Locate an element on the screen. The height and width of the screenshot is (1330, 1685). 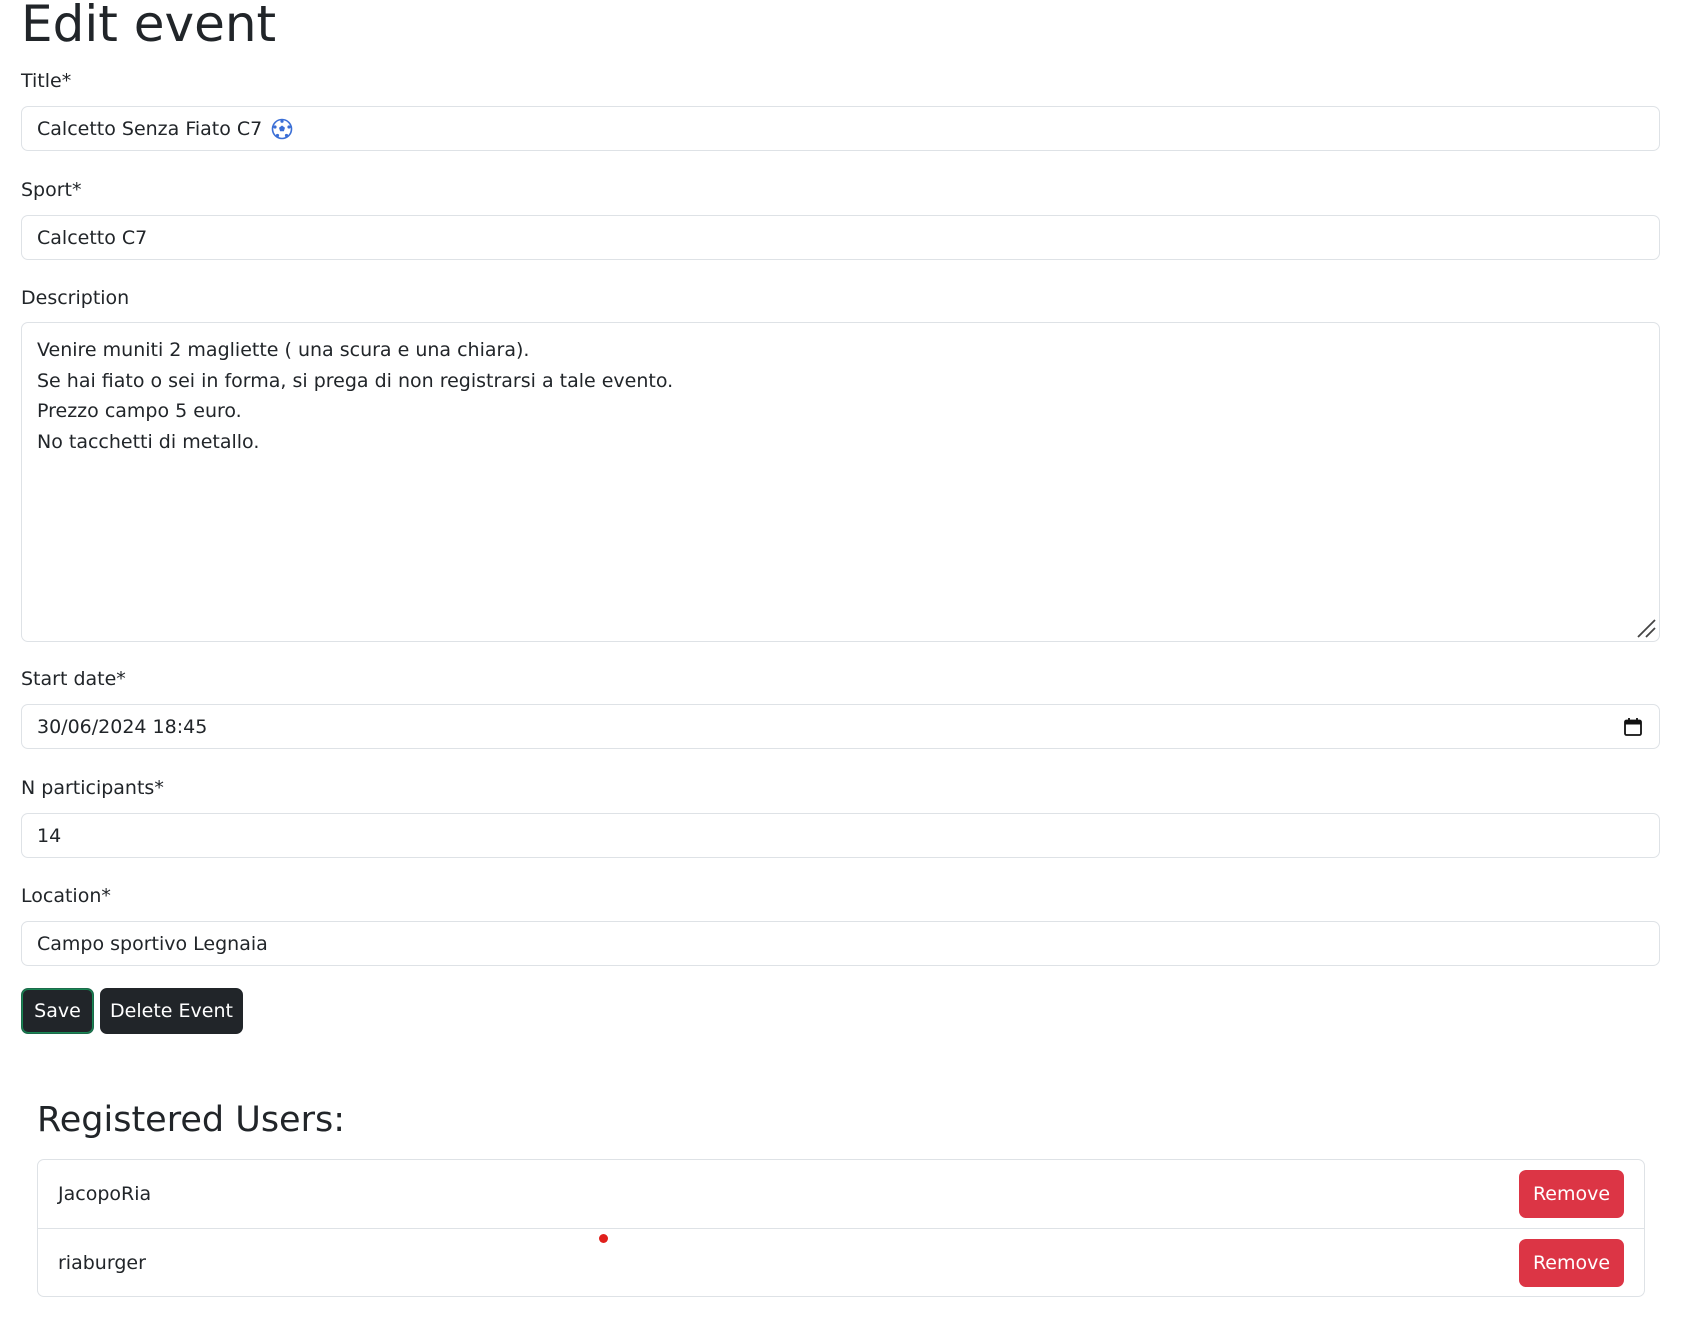
title-label: Title* is located at coordinates (46, 81).